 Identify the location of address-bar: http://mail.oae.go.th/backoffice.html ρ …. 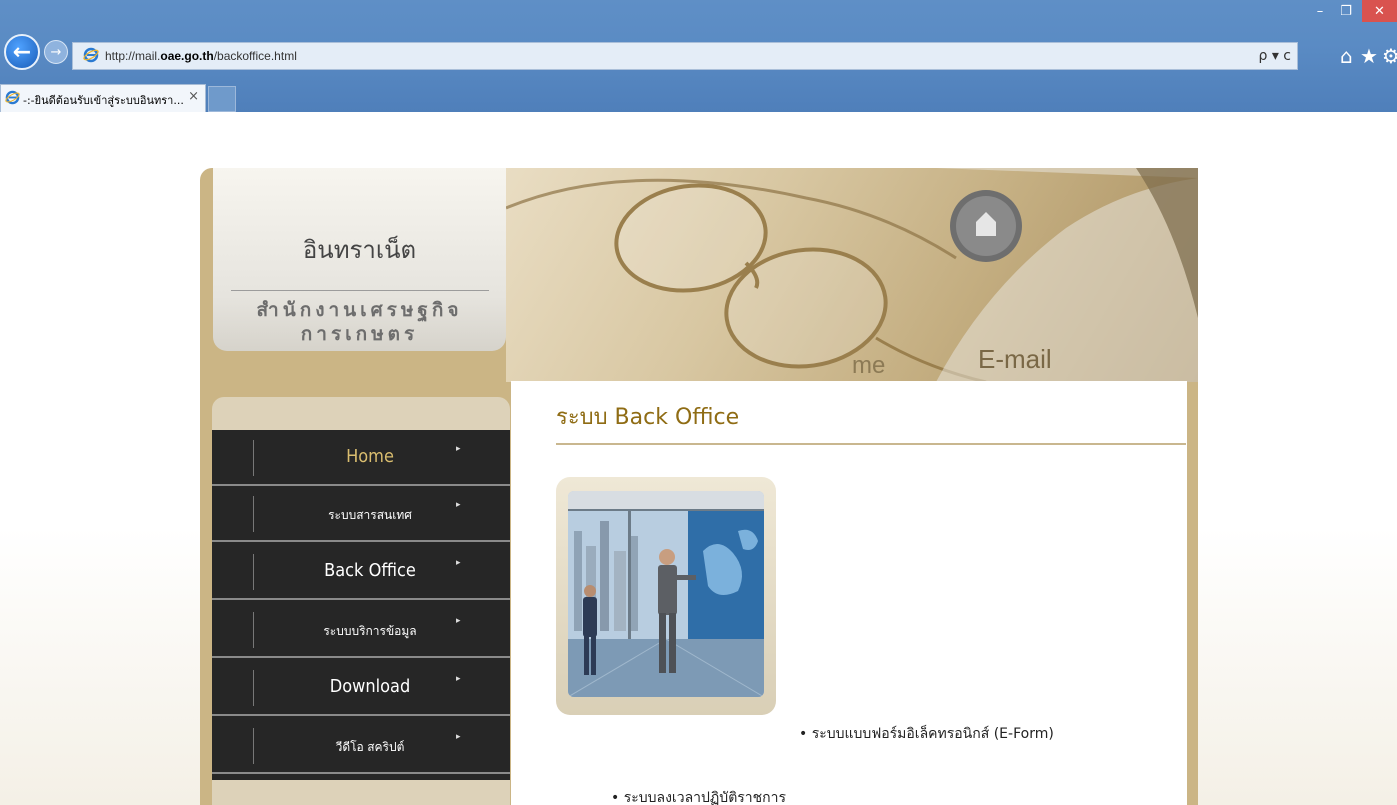
(685, 56).